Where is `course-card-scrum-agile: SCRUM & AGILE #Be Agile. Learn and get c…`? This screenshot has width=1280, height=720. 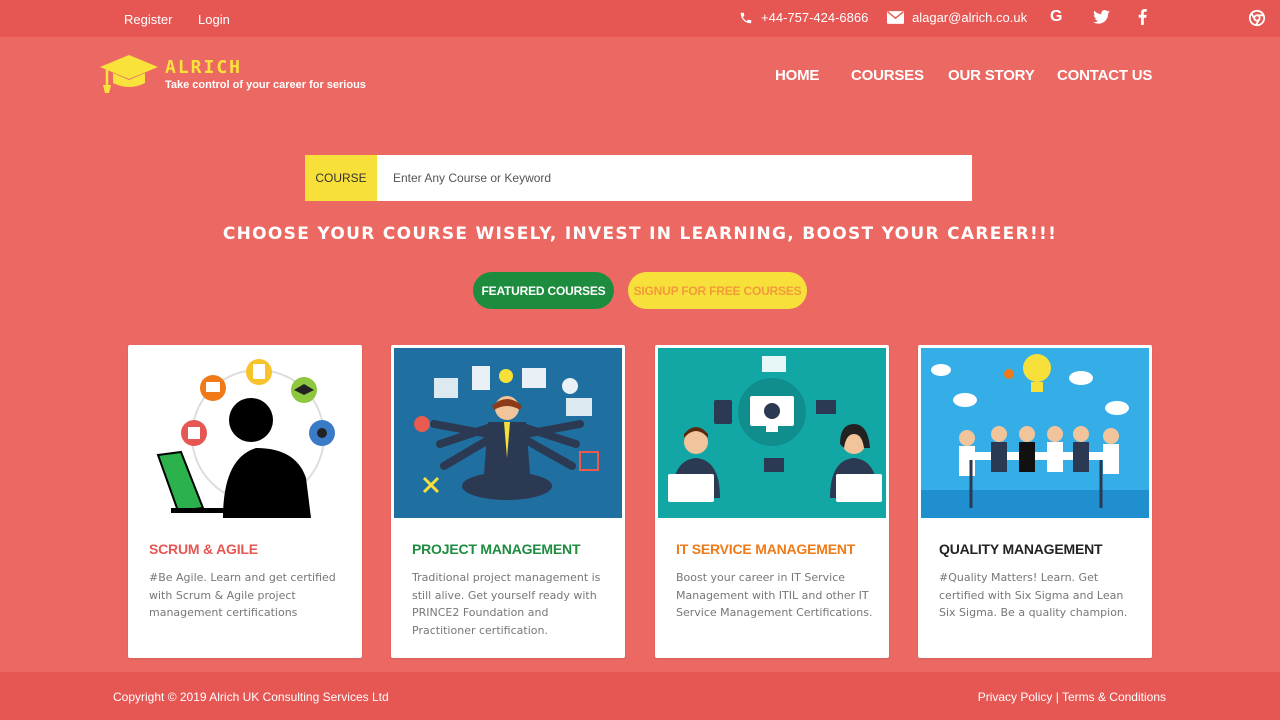
course-card-scrum-agile: SCRUM & AGILE #Be Agile. Learn and get c… is located at coordinates (245, 501).